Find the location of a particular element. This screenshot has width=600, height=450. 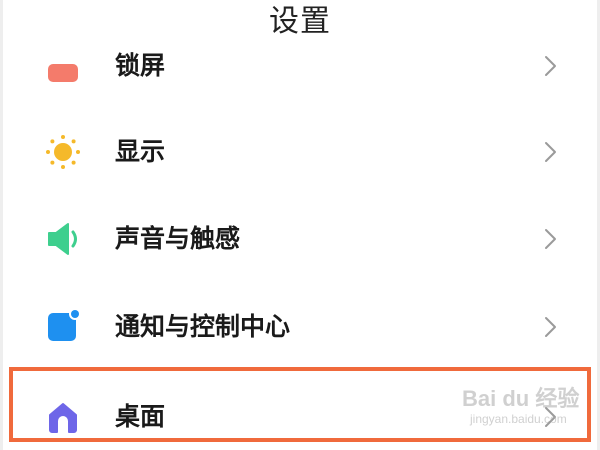

settings-item-label: 通知与控制中心 is located at coordinates (203, 326).